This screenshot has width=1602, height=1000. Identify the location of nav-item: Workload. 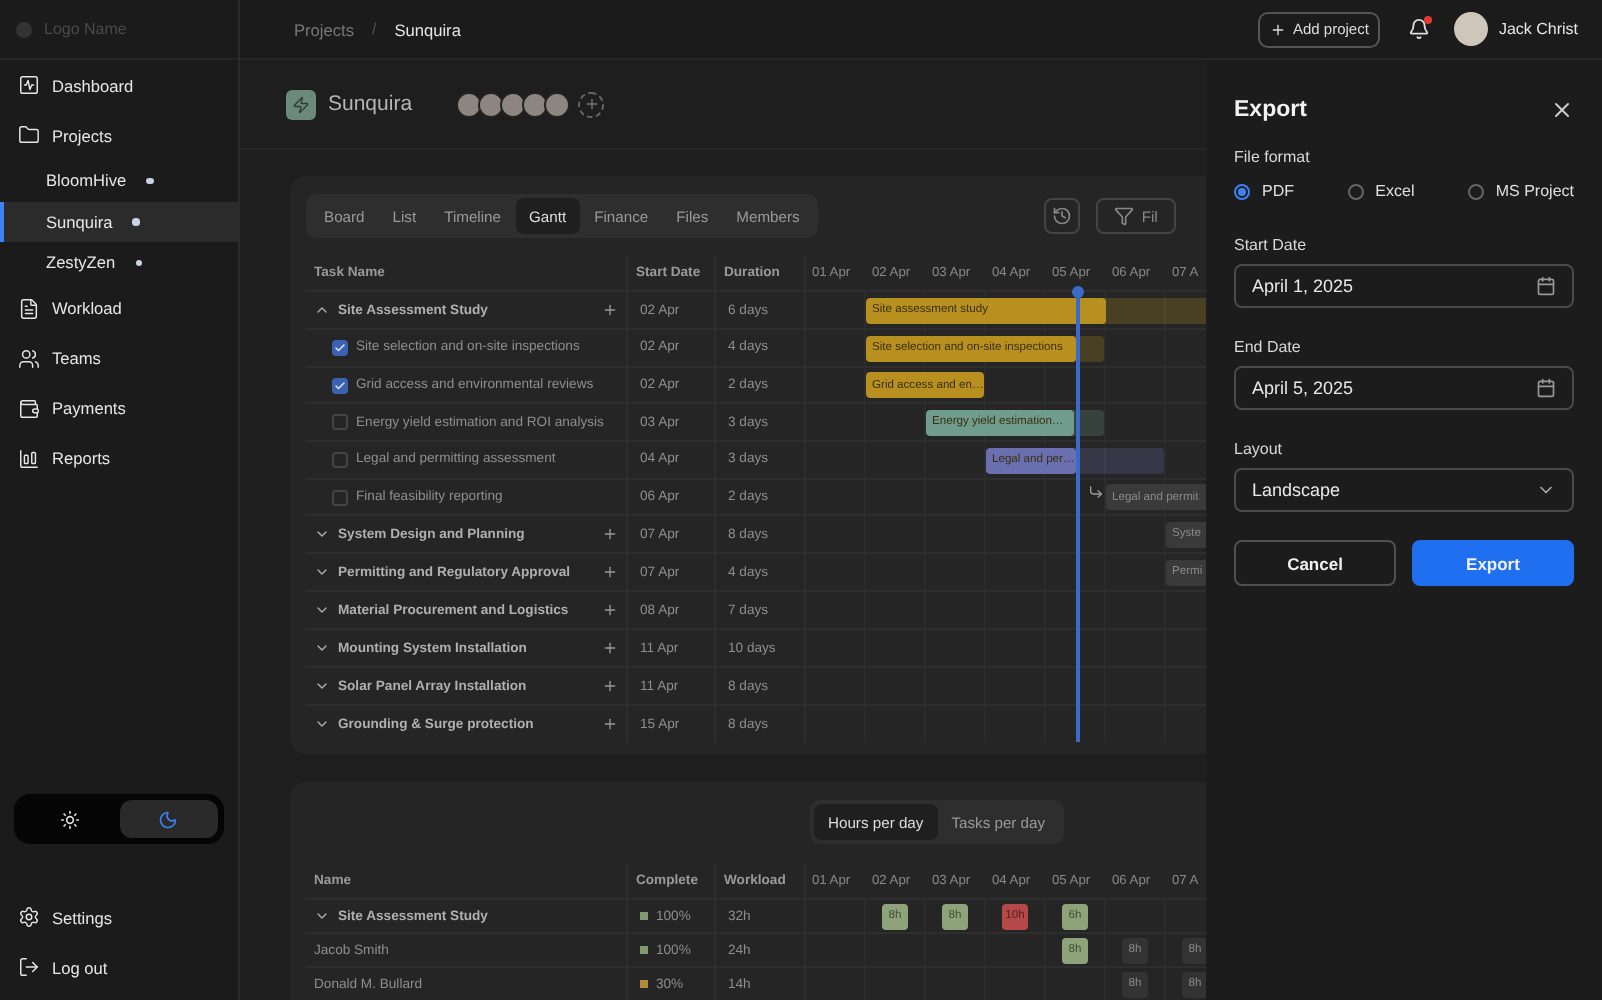
(119, 308).